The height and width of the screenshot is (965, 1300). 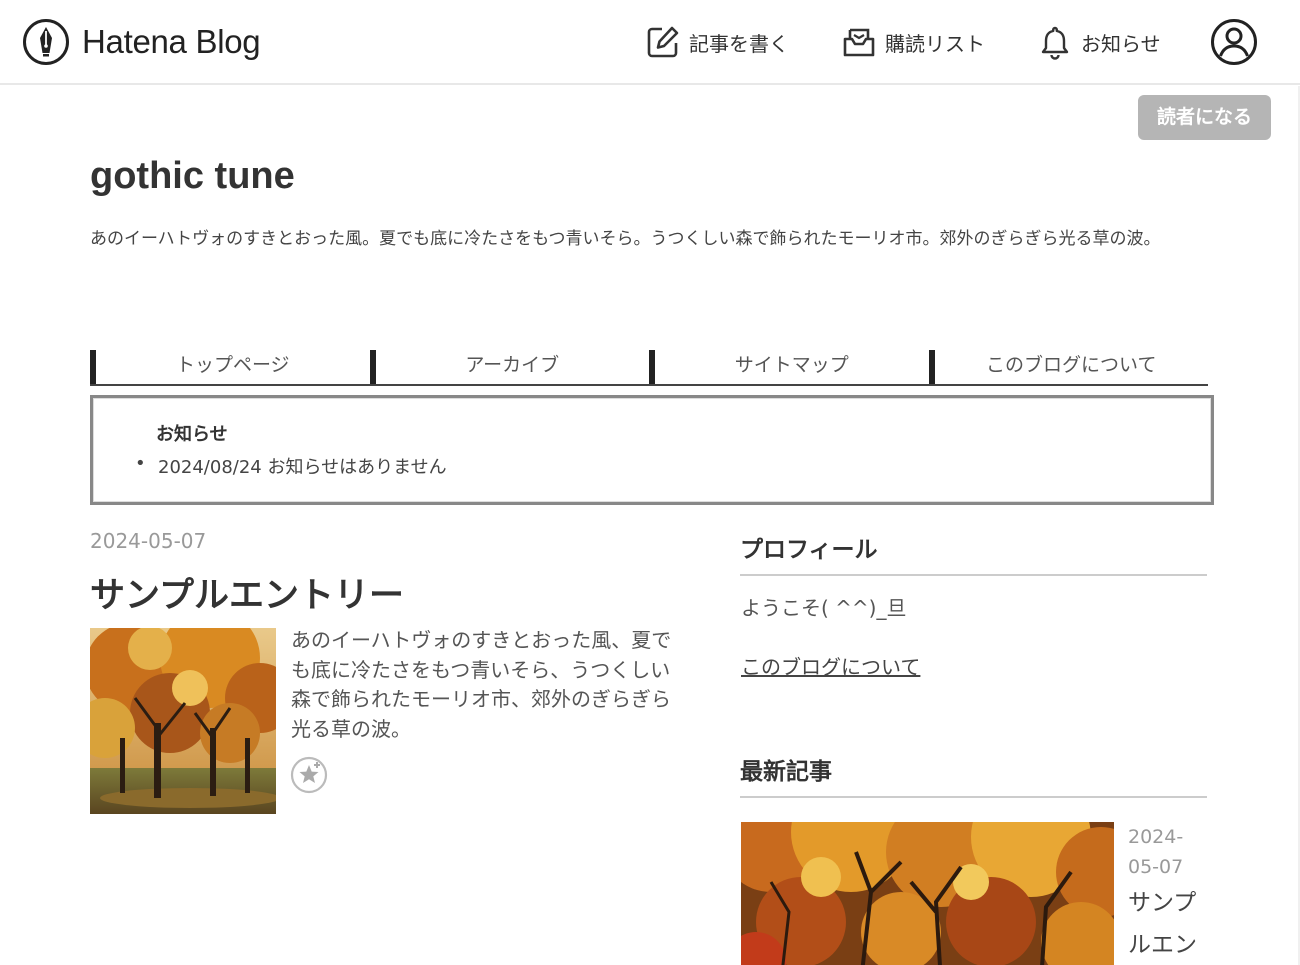 I want to click on subscription-list-label: 購読リスト, so click(x=935, y=43).